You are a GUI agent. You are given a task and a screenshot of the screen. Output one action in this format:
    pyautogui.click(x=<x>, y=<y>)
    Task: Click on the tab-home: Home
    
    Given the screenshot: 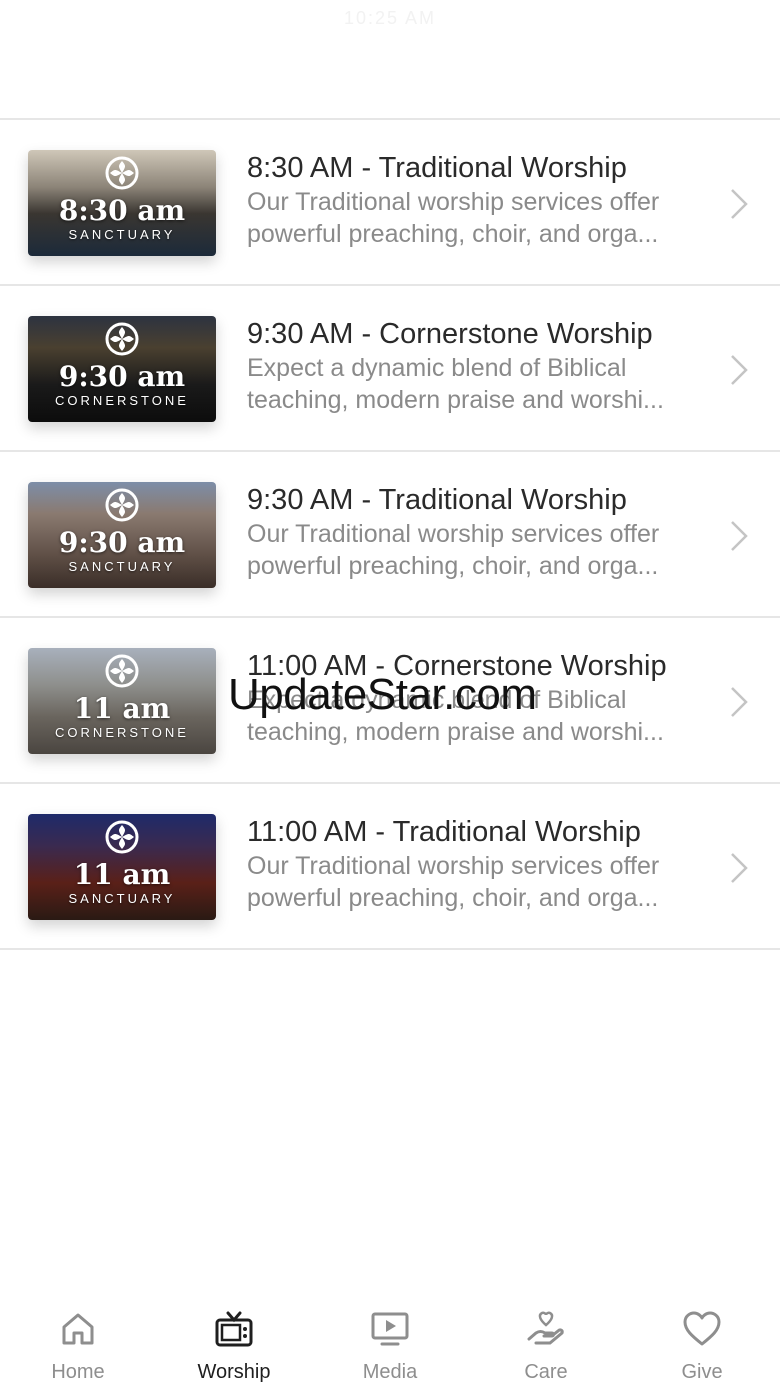 What is the action you would take?
    pyautogui.click(x=78, y=1341)
    